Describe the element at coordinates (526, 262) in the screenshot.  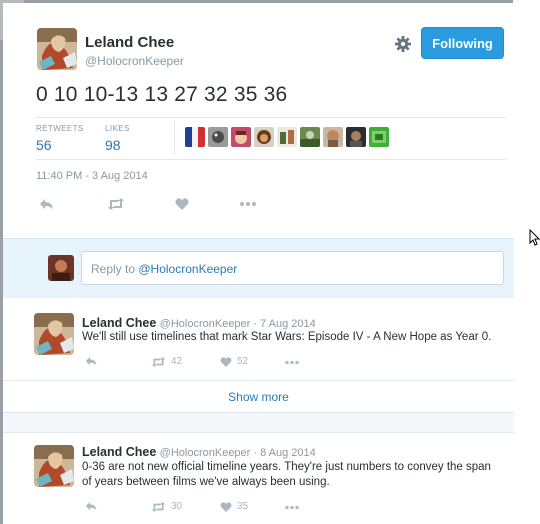
I see `page-background-right` at that location.